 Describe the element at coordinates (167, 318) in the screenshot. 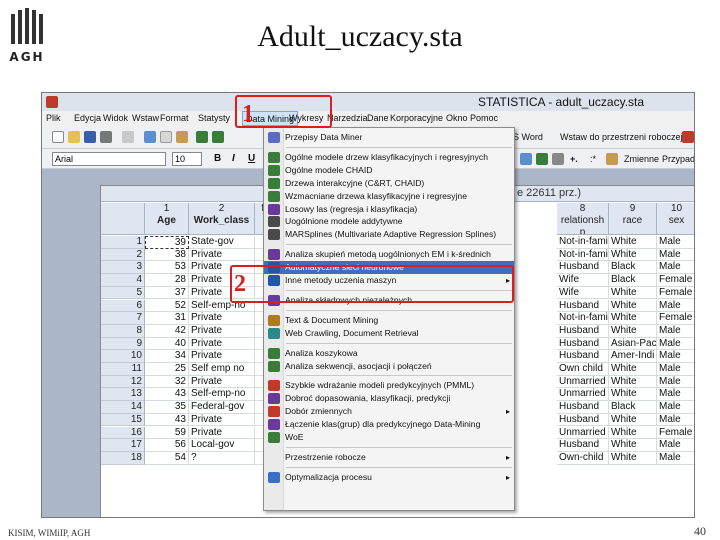

I see `table-cell: 31` at that location.